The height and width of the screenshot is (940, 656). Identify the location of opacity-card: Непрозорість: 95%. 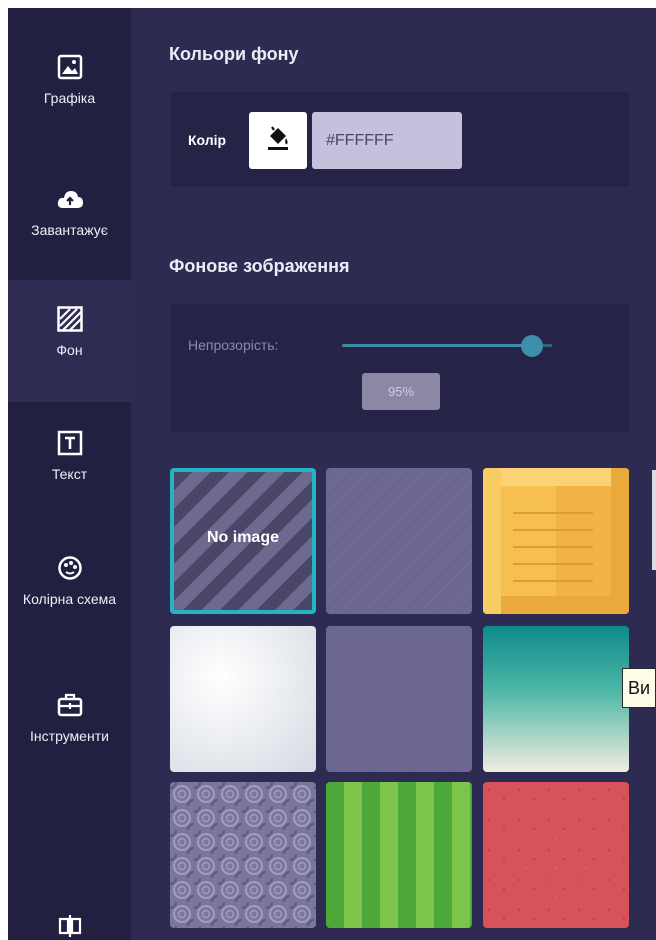
(400, 368).